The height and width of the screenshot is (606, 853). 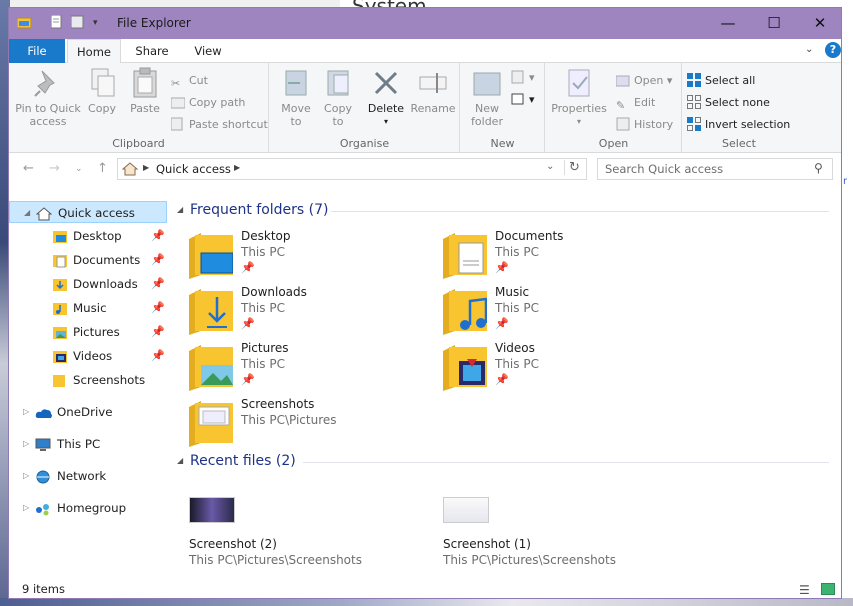 I want to click on address-bar: ▶ Quick access ▶ ⌄ ↻, so click(x=352, y=169).